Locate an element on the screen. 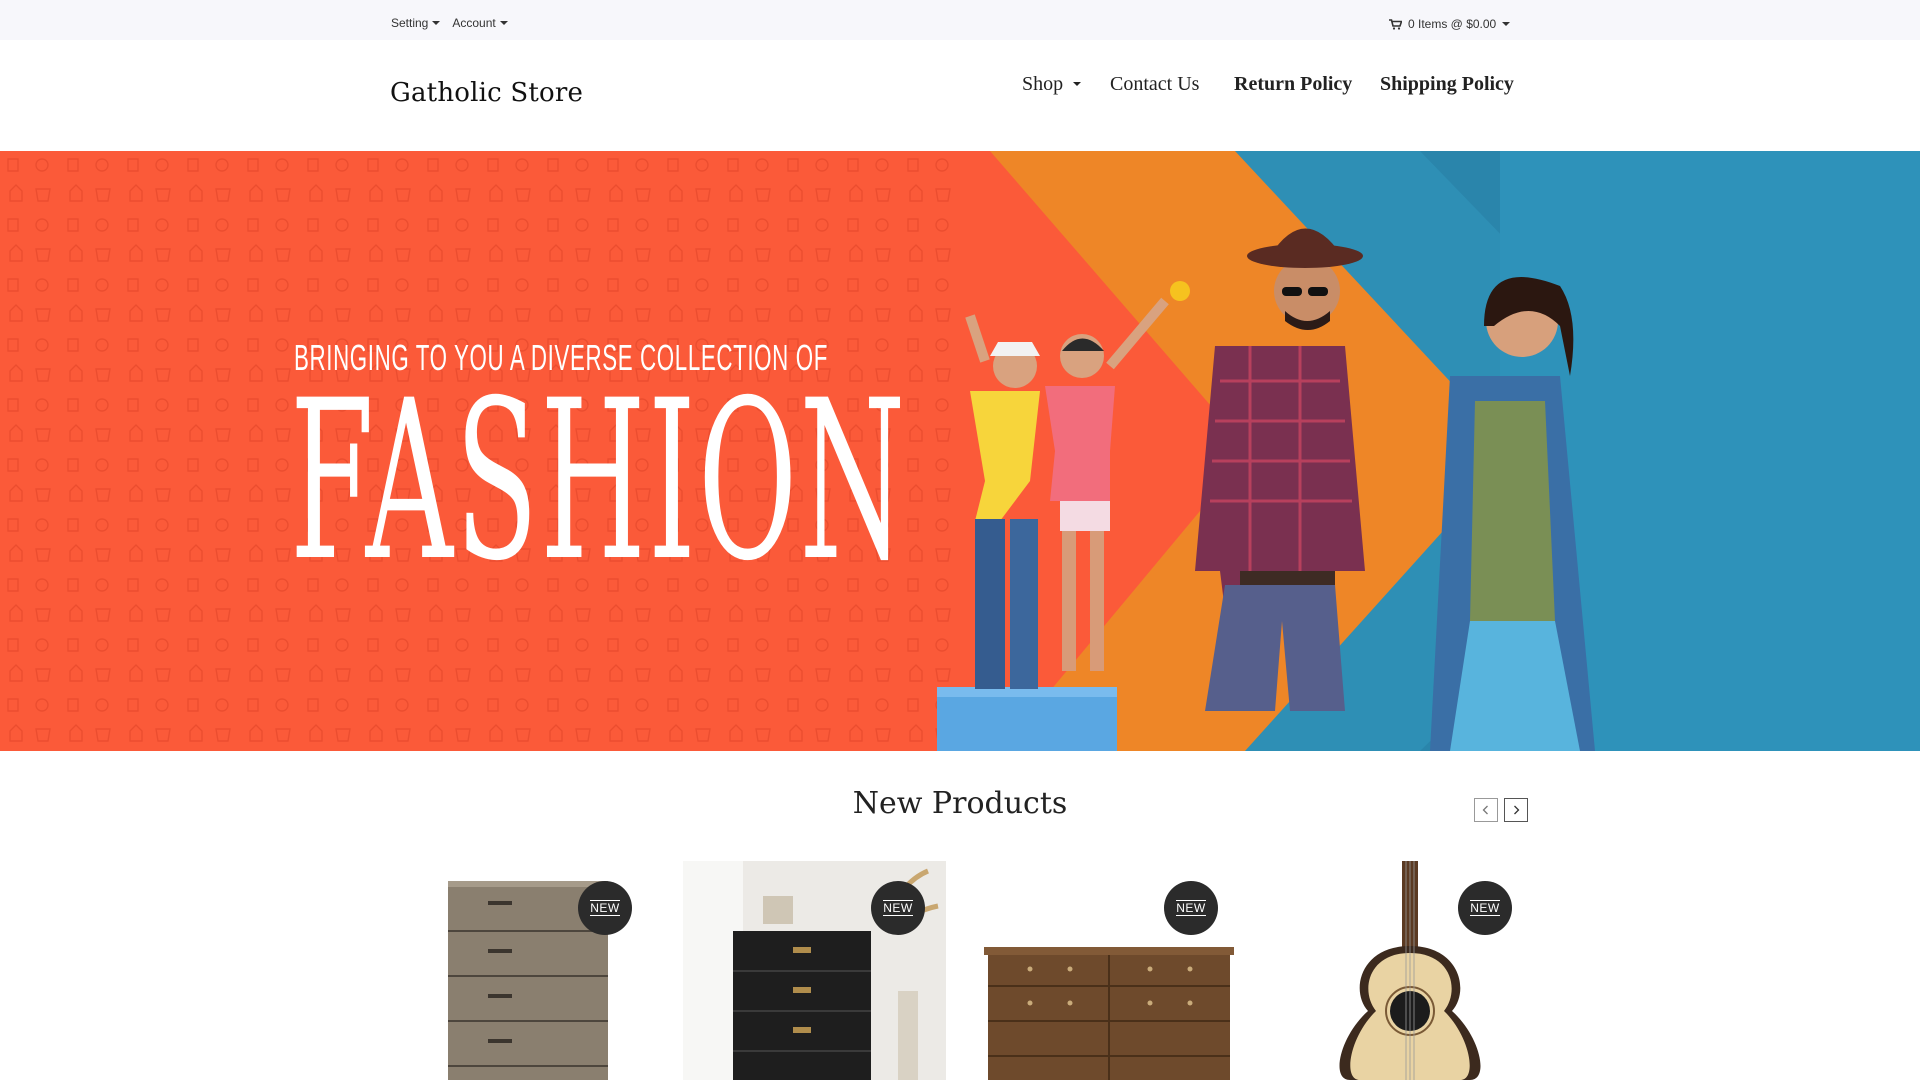  setting-dropdown: Setting is located at coordinates (416, 23).